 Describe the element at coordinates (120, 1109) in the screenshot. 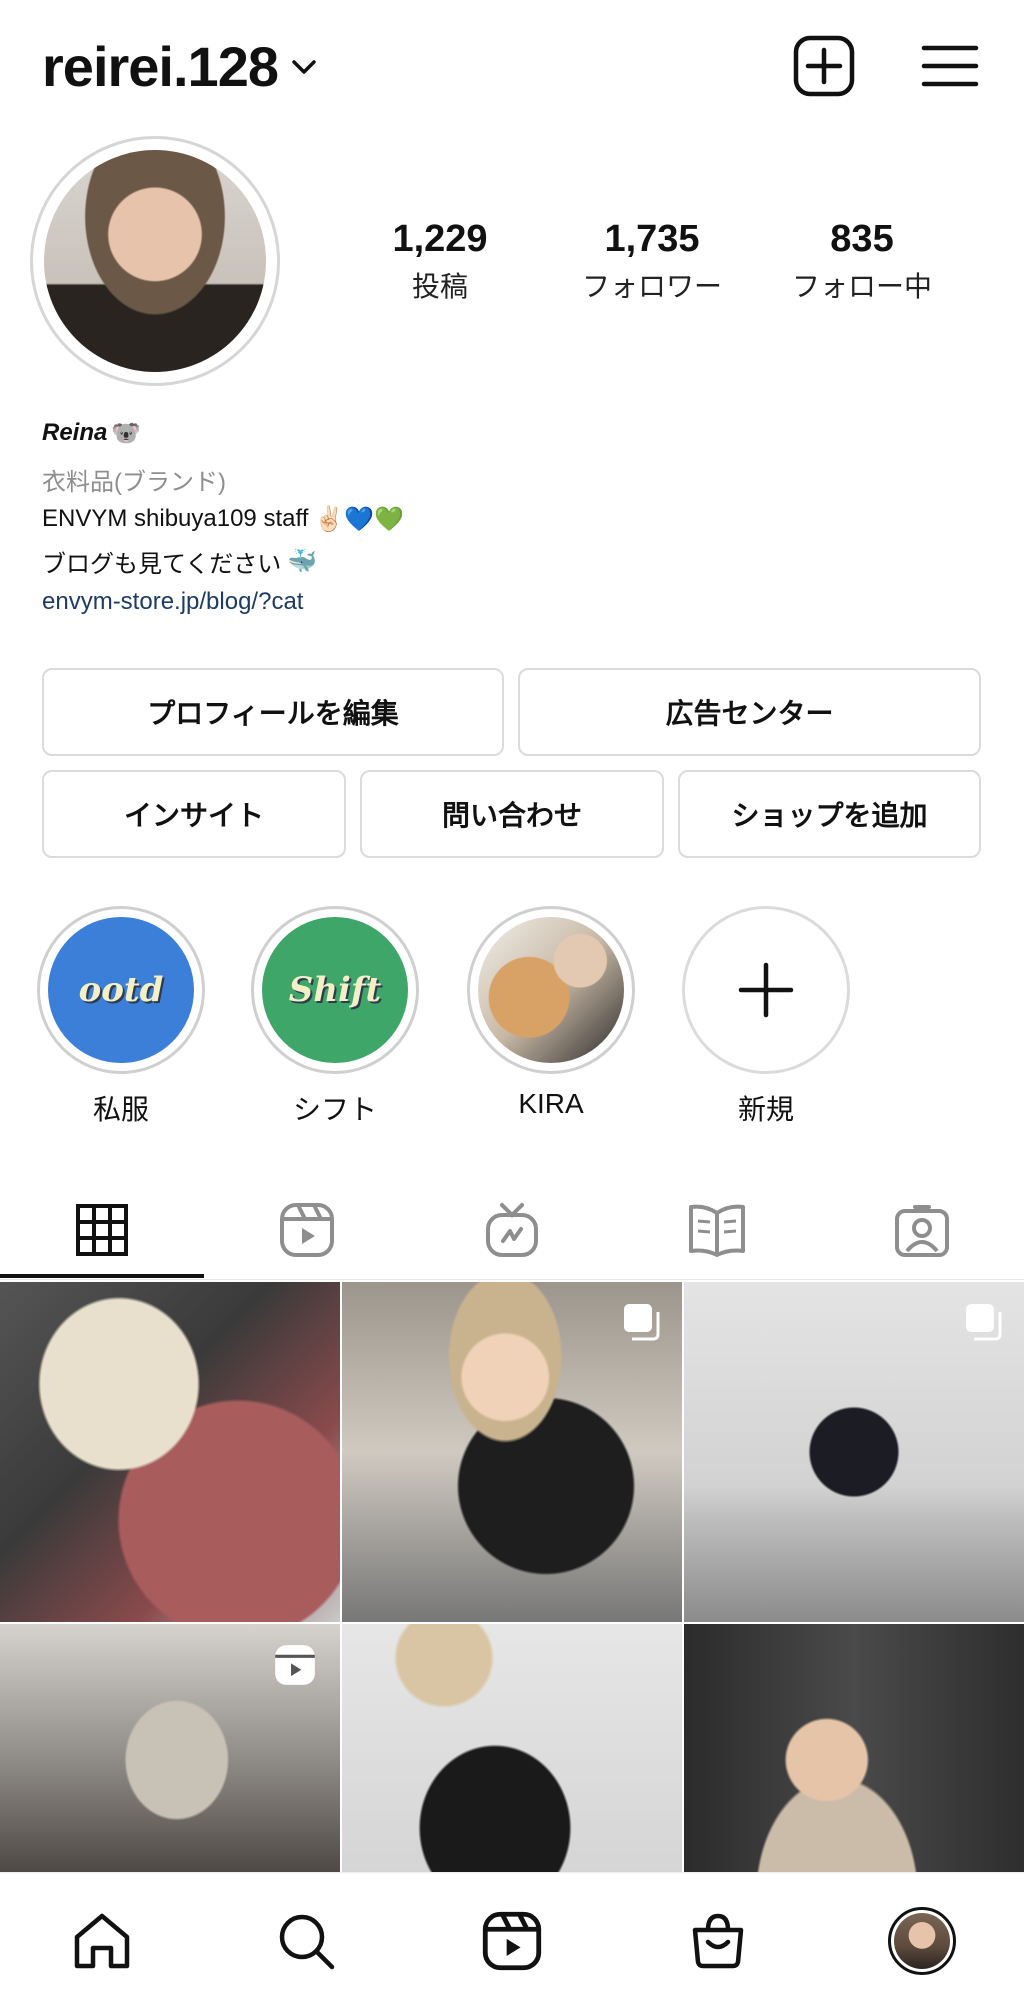

I see `highlight-label: 私服` at that location.